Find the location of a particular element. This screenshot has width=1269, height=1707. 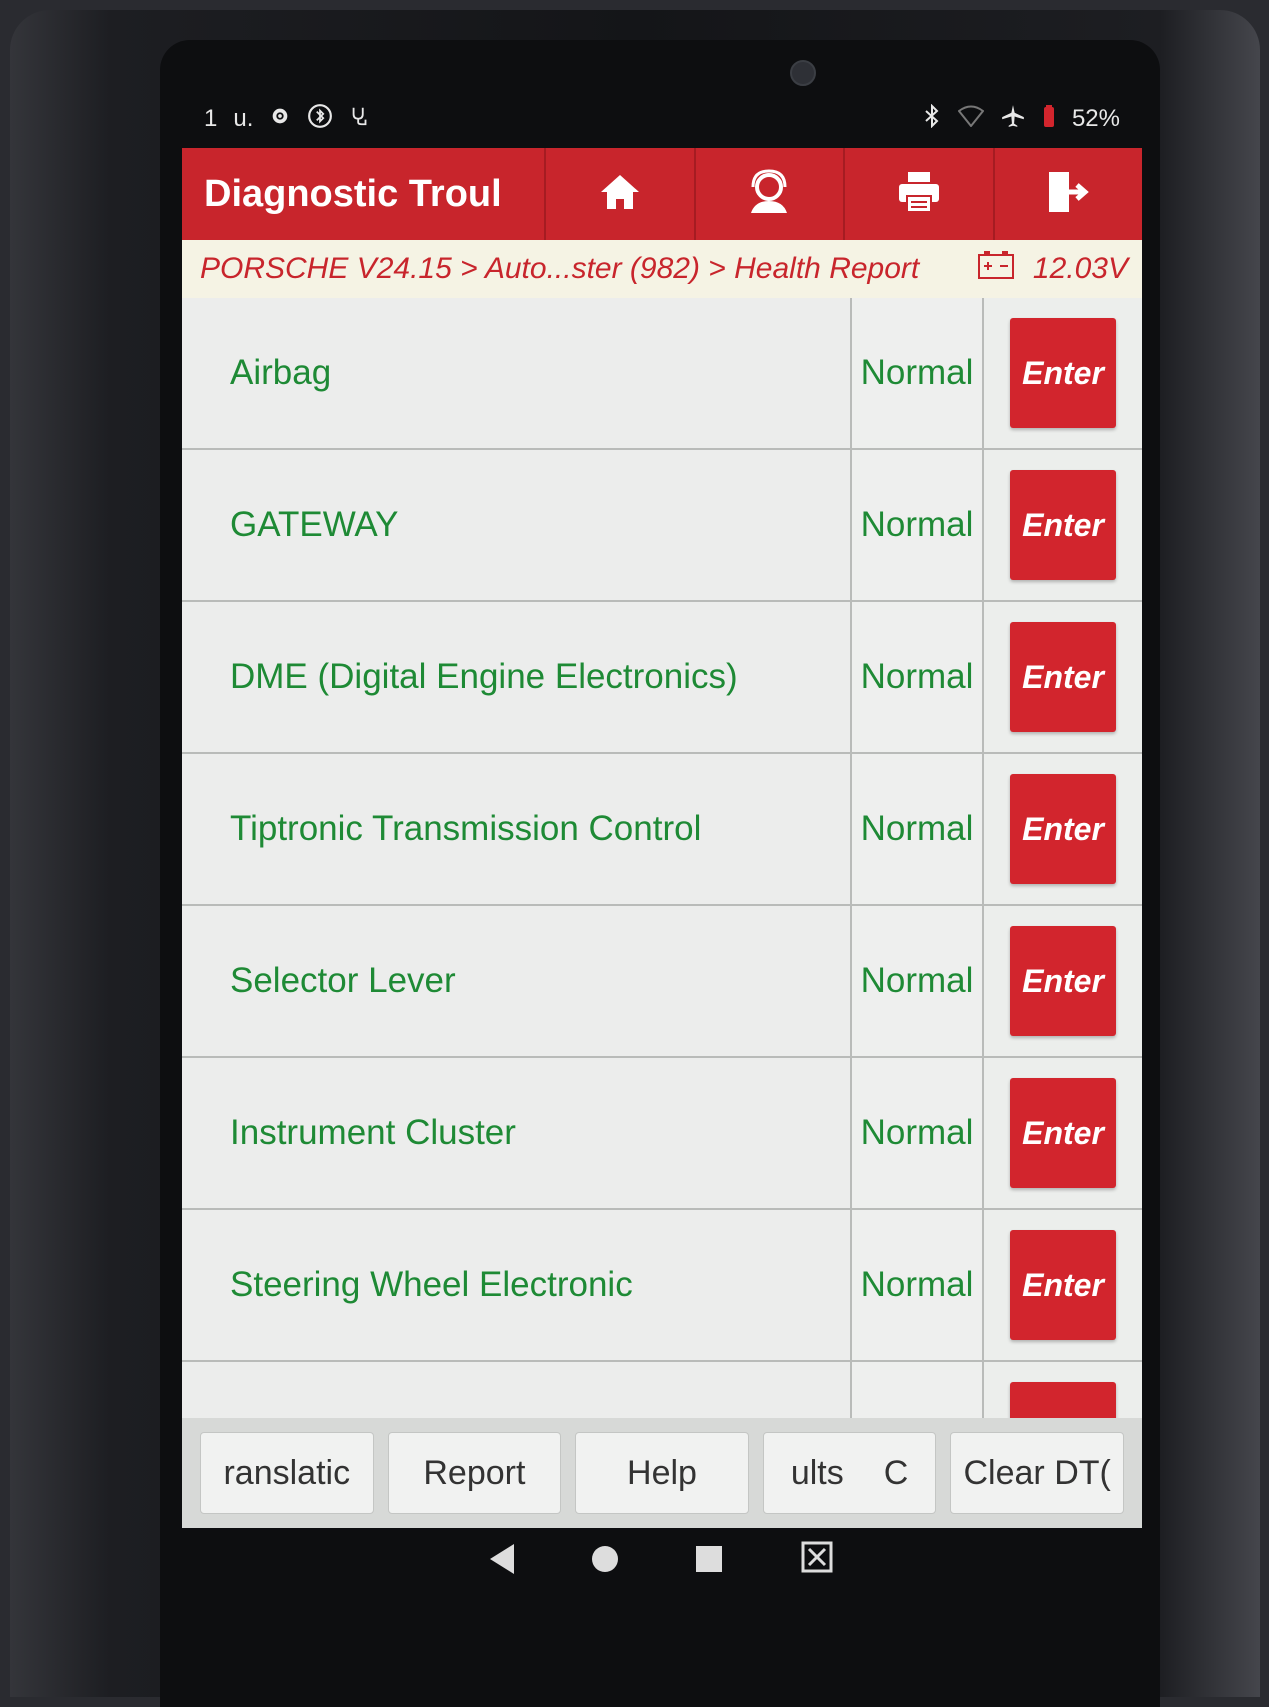

module-name: Steering Wheel Electronic is located at coordinates (517, 1285).